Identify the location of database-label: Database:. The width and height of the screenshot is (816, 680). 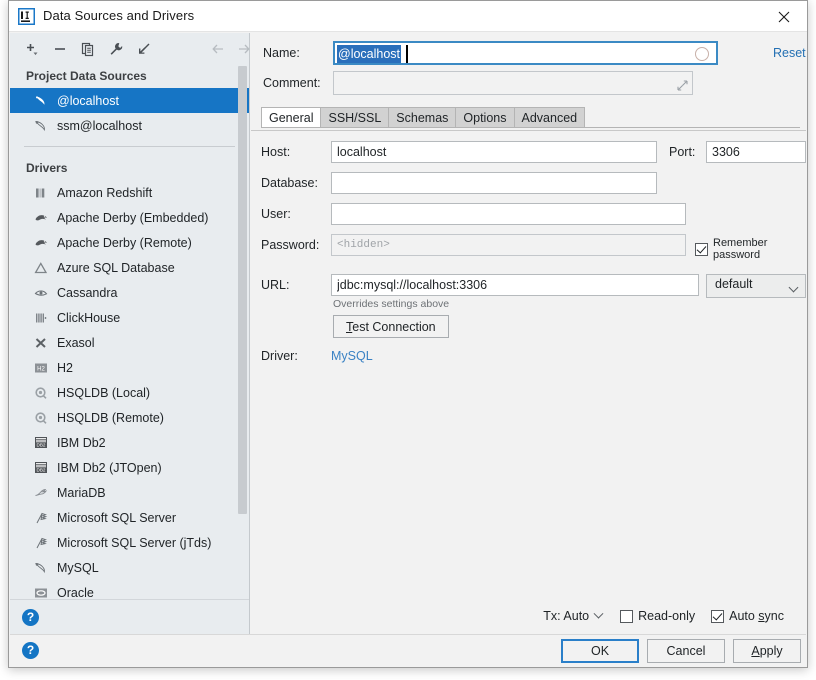
(289, 183).